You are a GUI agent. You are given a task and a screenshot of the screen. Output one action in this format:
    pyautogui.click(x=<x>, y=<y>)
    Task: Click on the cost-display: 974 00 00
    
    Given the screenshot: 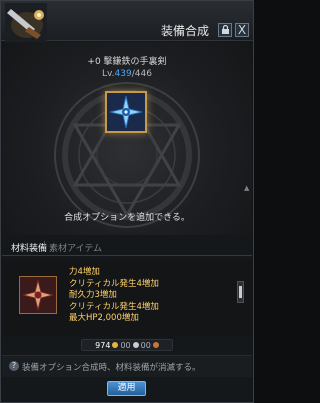 What is the action you would take?
    pyautogui.click(x=127, y=345)
    